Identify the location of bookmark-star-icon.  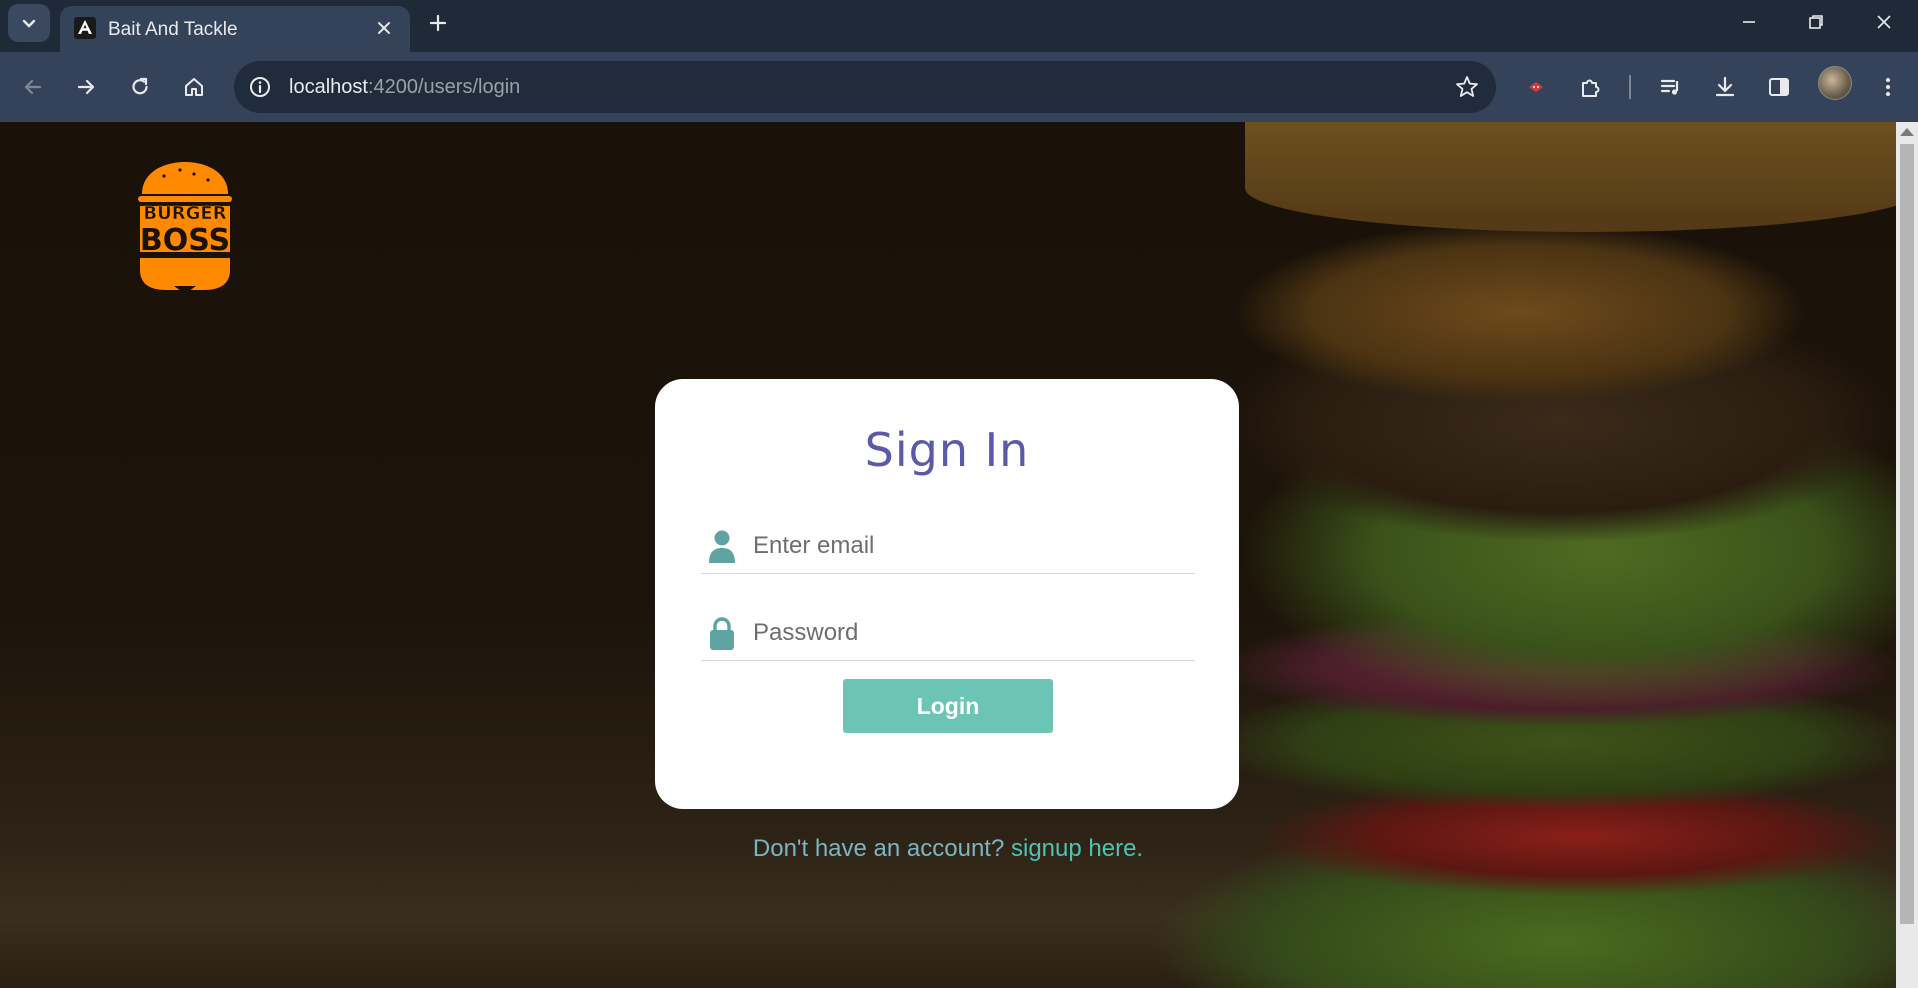
(1467, 87).